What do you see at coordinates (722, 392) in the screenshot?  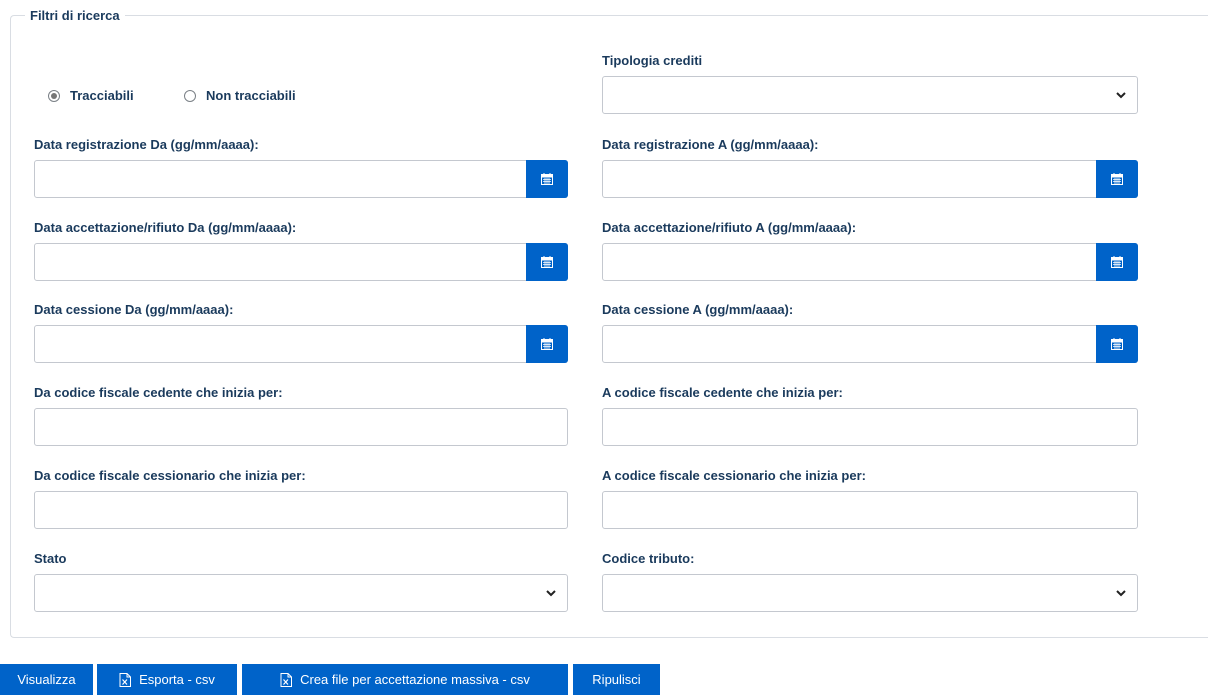 I see `cf-cedente-a-label: A codice fiscale cedente che inizia per:` at bounding box center [722, 392].